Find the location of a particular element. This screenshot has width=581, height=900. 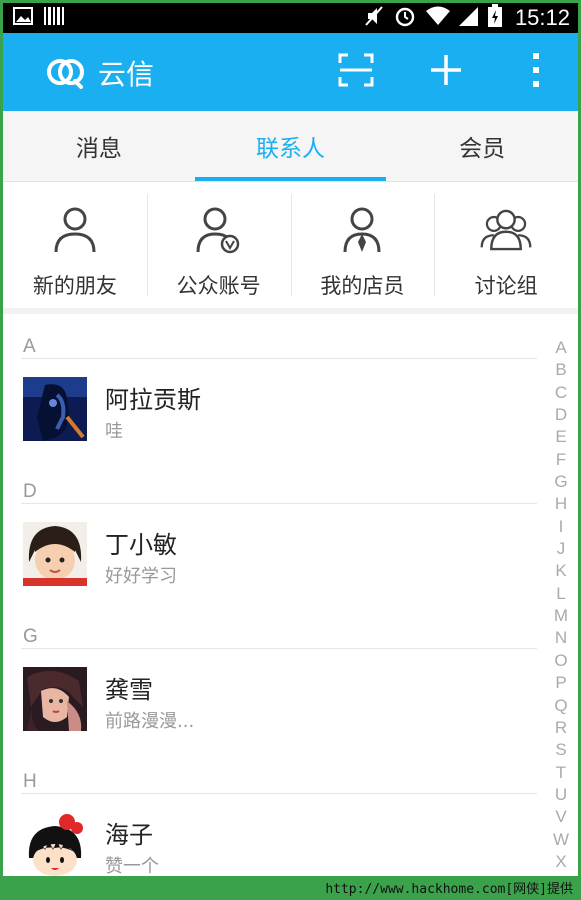

index-letter: D is located at coordinates (561, 415).